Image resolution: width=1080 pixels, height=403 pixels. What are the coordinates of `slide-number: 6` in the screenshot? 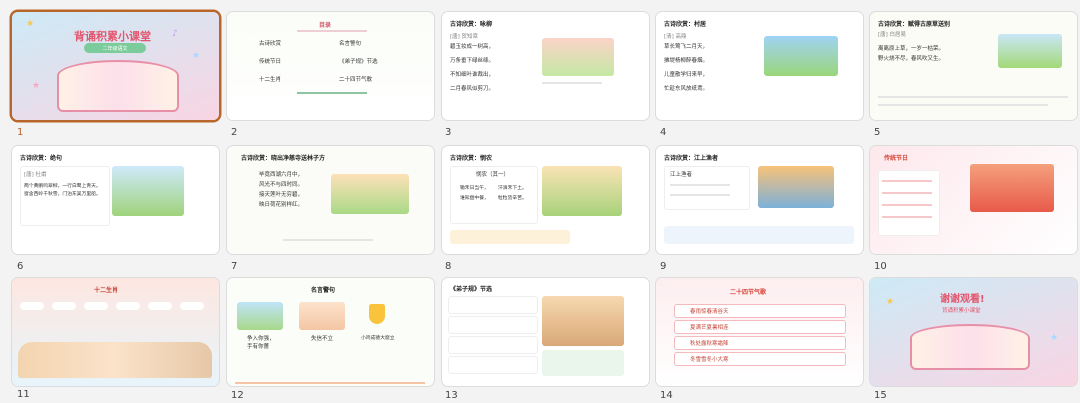 It's located at (20, 266).